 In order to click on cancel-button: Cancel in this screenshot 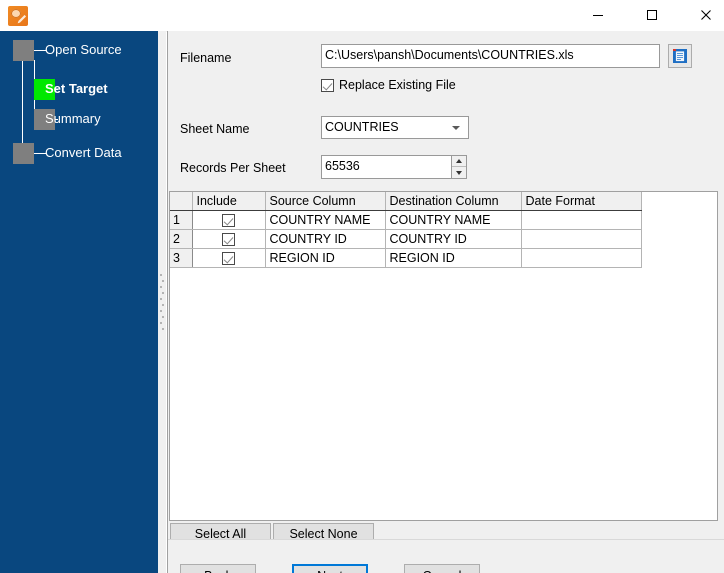, I will do `click(442, 568)`.